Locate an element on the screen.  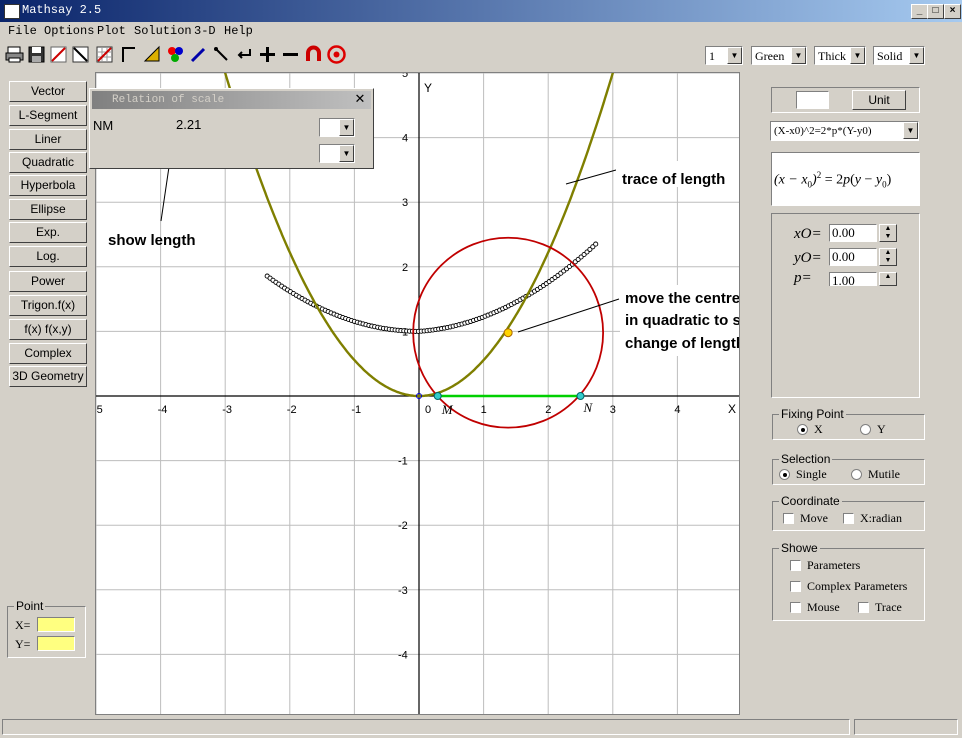
menu-plot: Plot is located at coordinates (111, 31).